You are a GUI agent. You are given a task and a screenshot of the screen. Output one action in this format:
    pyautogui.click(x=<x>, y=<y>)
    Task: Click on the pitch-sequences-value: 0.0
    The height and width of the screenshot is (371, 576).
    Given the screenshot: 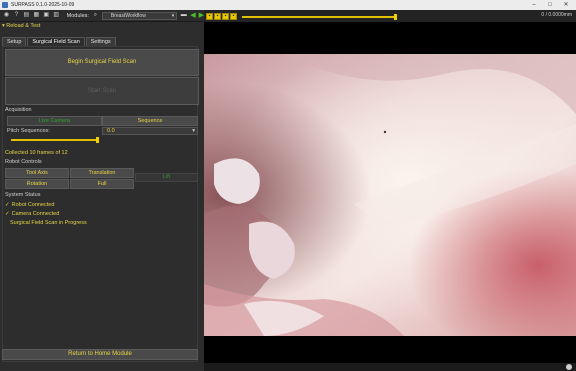 What is the action you would take?
    pyautogui.click(x=111, y=131)
    